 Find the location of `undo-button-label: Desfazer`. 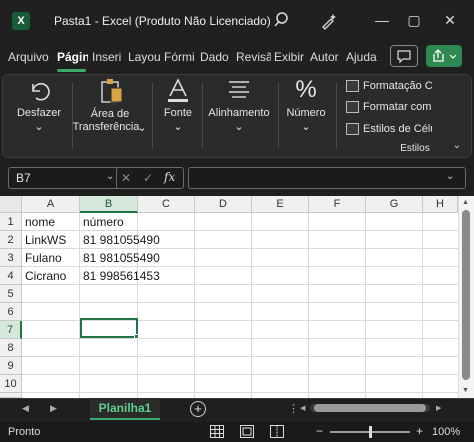

undo-button-label: Desfazer is located at coordinates (39, 113).